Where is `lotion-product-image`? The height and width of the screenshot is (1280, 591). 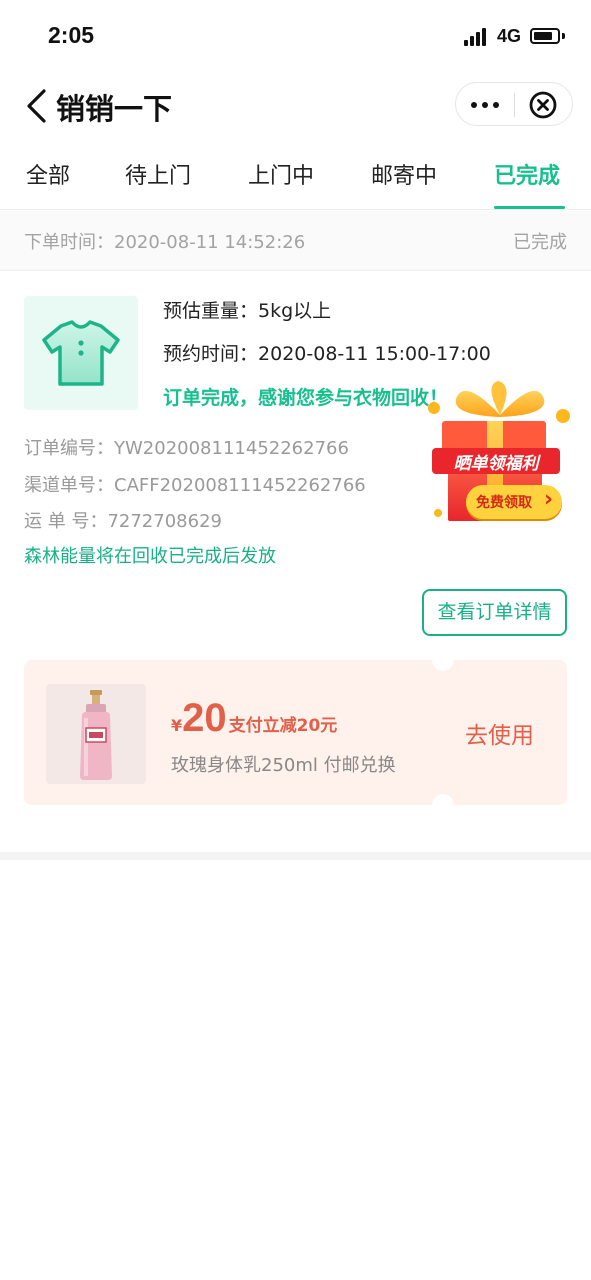
lotion-product-image is located at coordinates (96, 734).